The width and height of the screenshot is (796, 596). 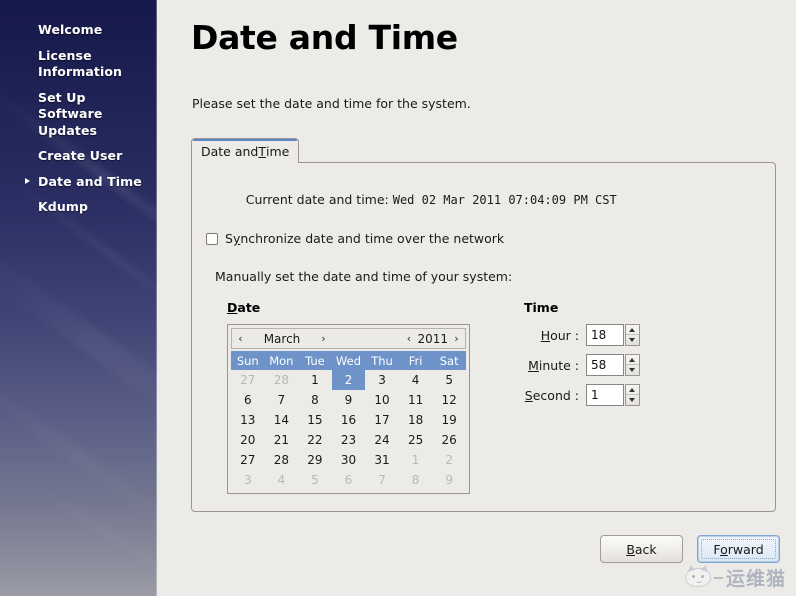 What do you see at coordinates (416, 420) in the screenshot?
I see `calendar-day: 18` at bounding box center [416, 420].